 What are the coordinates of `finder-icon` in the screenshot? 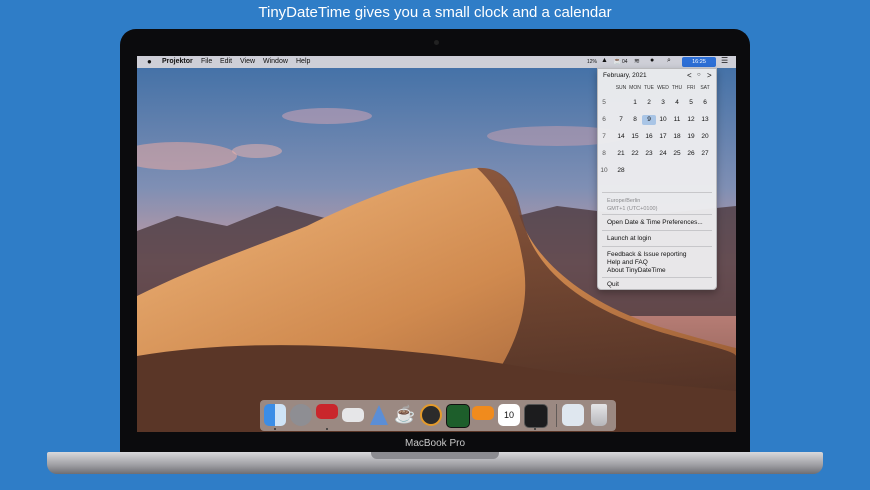 It's located at (275, 415).